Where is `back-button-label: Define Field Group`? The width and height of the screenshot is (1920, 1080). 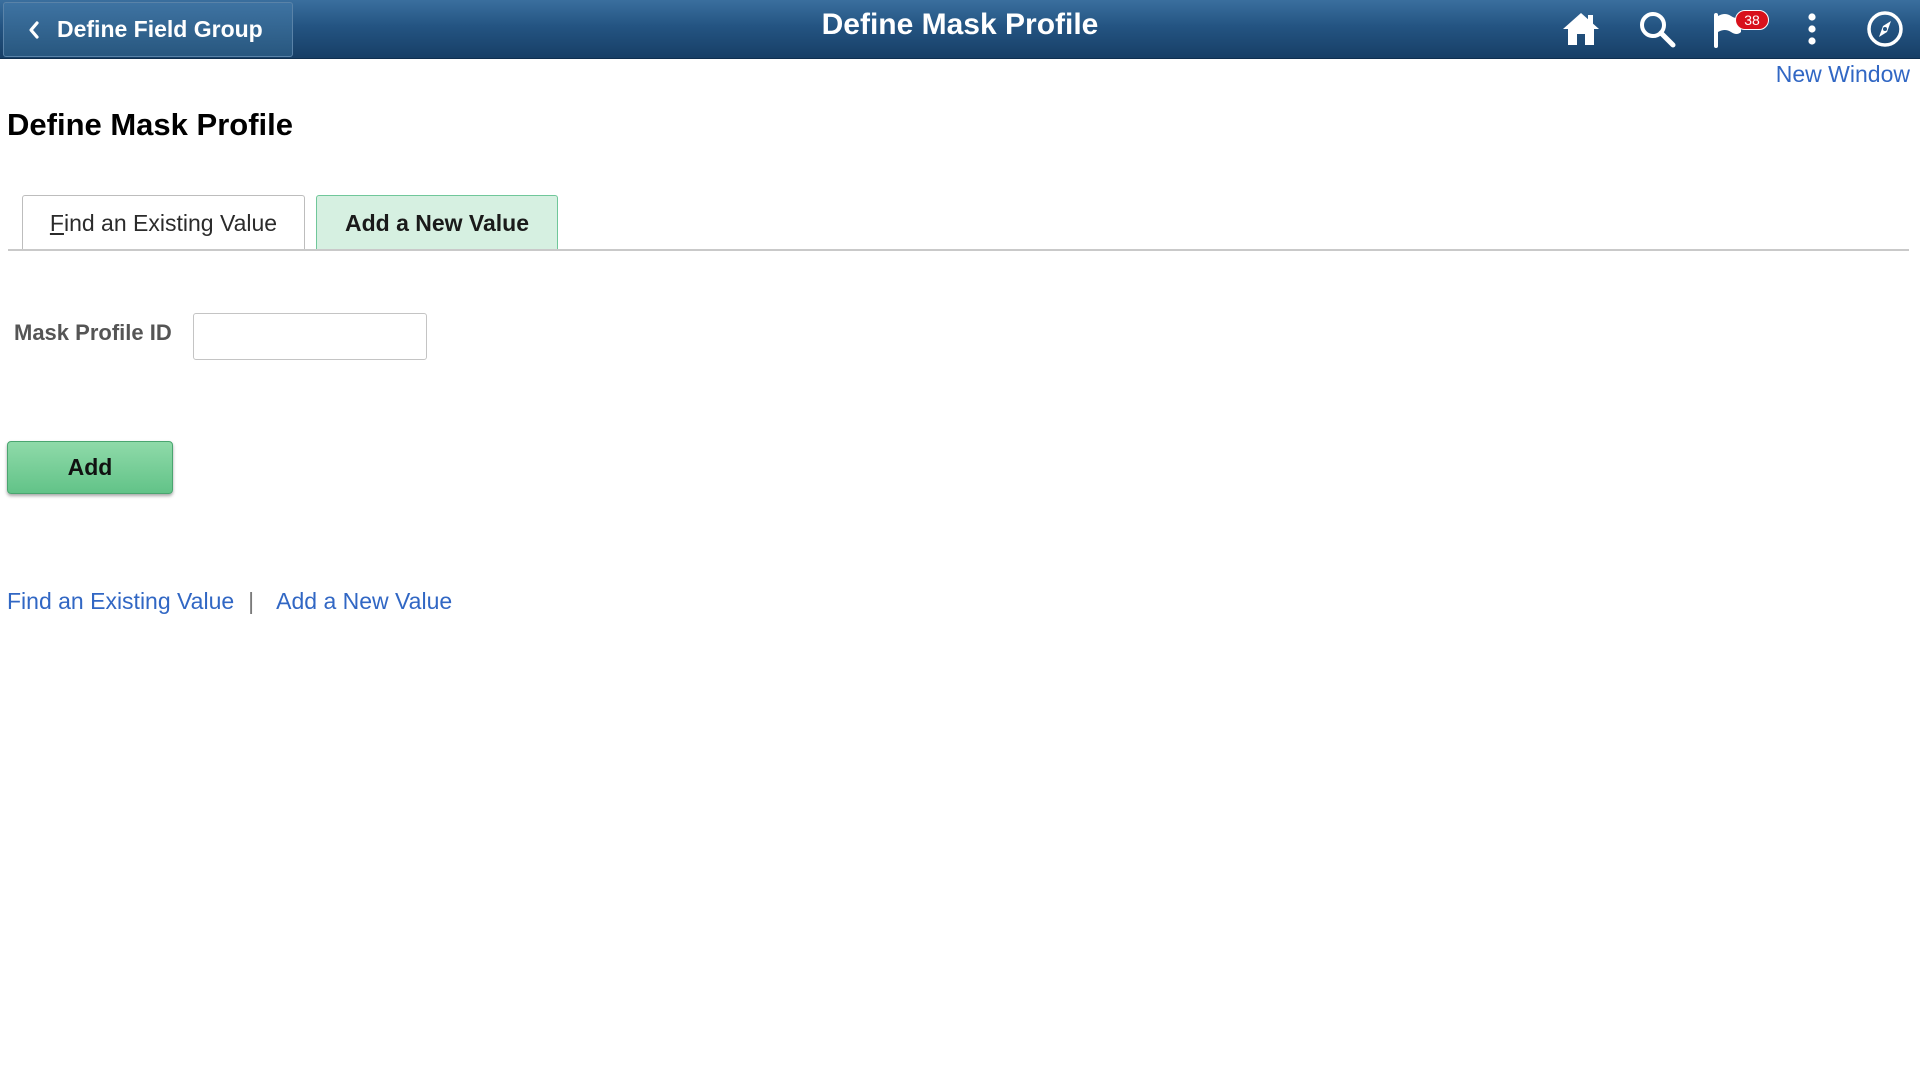 back-button-label: Define Field Group is located at coordinates (160, 29).